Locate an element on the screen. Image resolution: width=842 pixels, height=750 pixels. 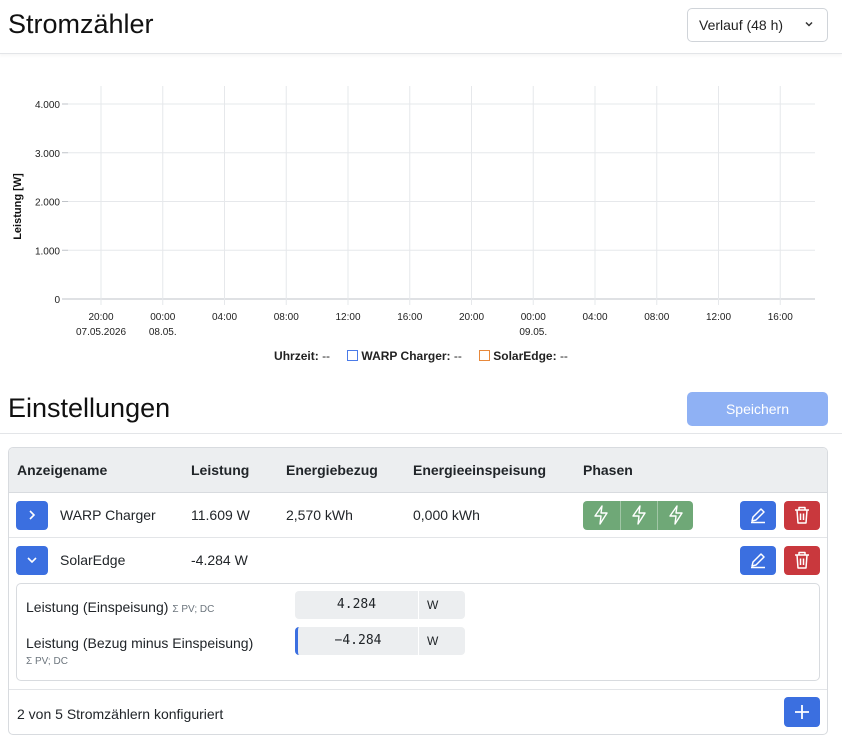
expand-button is located at coordinates (32, 515).